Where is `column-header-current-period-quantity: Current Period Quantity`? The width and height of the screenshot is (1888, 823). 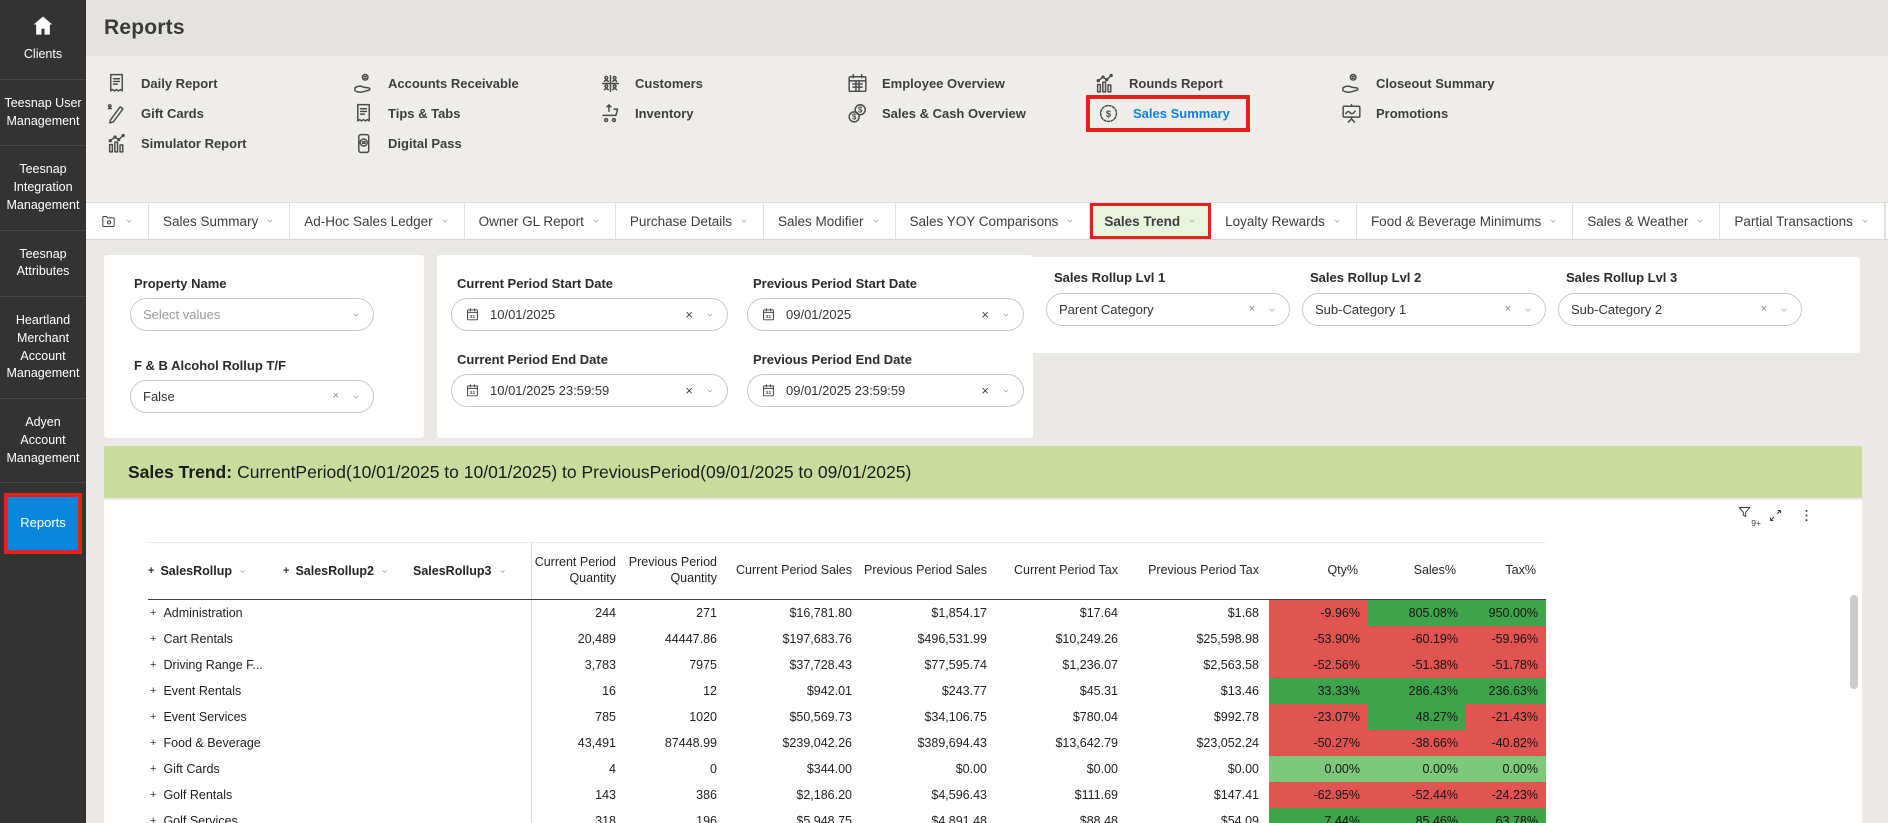
column-header-current-period-quantity: Current Period Quantity is located at coordinates (578, 571).